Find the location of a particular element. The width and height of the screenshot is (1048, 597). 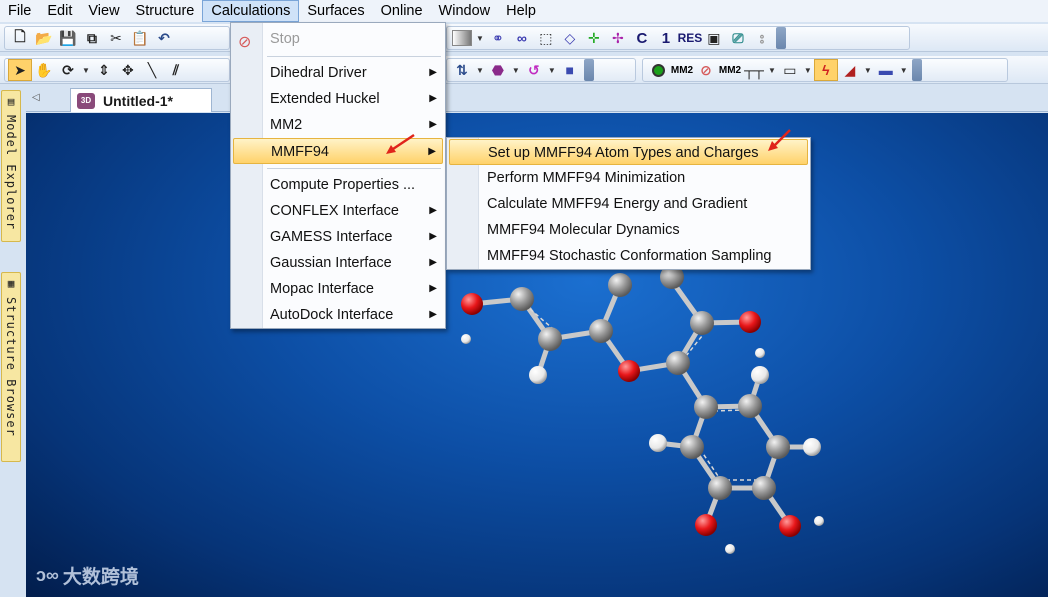

paste-icon: 📋 is located at coordinates (140, 38).